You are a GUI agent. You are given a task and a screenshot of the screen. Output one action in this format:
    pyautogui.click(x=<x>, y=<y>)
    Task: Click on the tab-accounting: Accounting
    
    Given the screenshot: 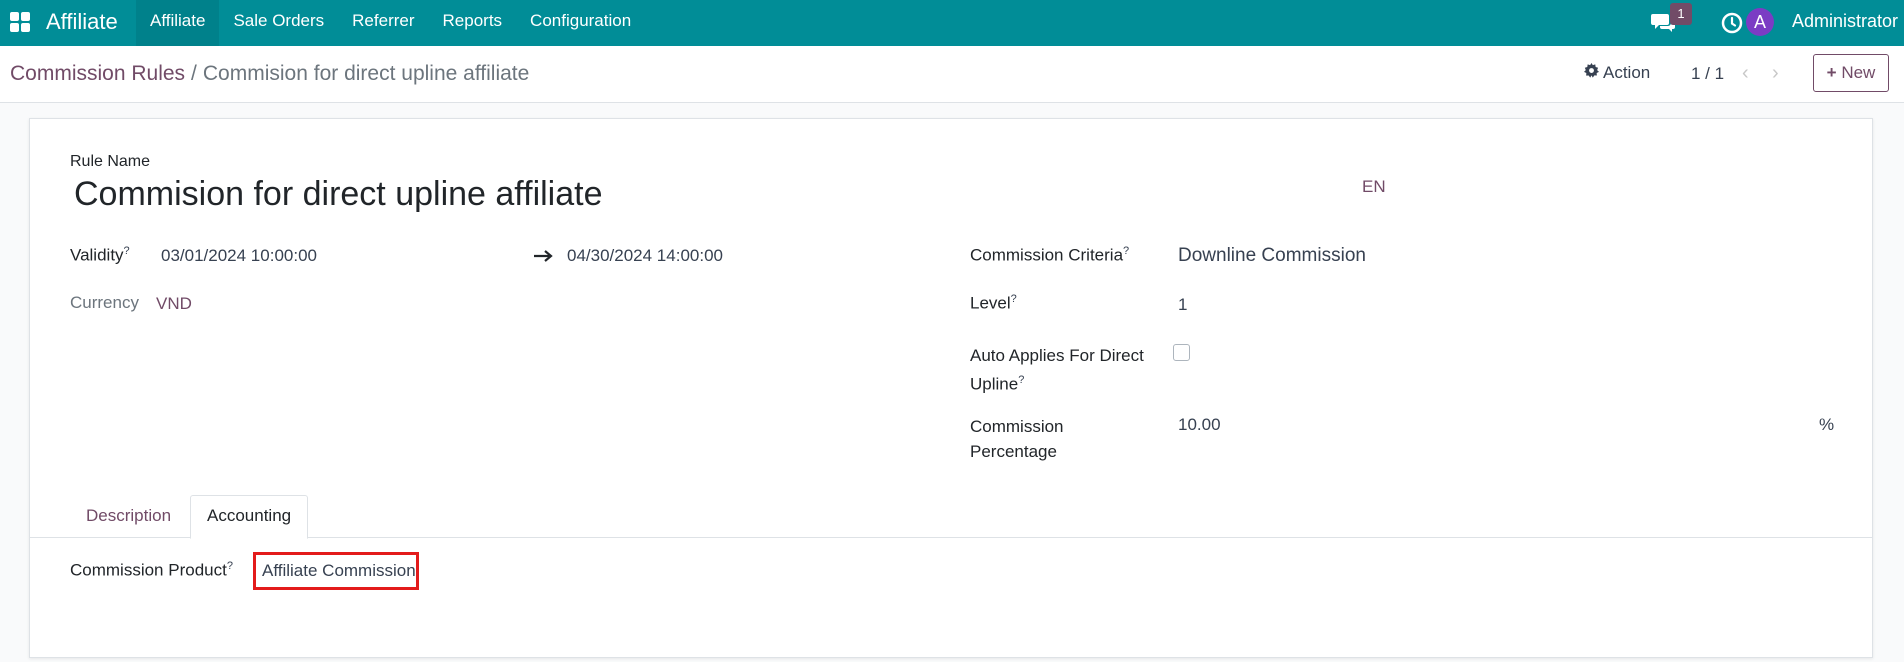 What is the action you would take?
    pyautogui.click(x=249, y=517)
    